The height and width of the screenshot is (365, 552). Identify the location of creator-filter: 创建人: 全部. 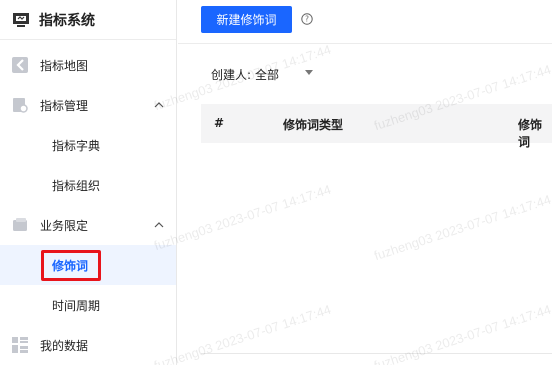
(262, 74).